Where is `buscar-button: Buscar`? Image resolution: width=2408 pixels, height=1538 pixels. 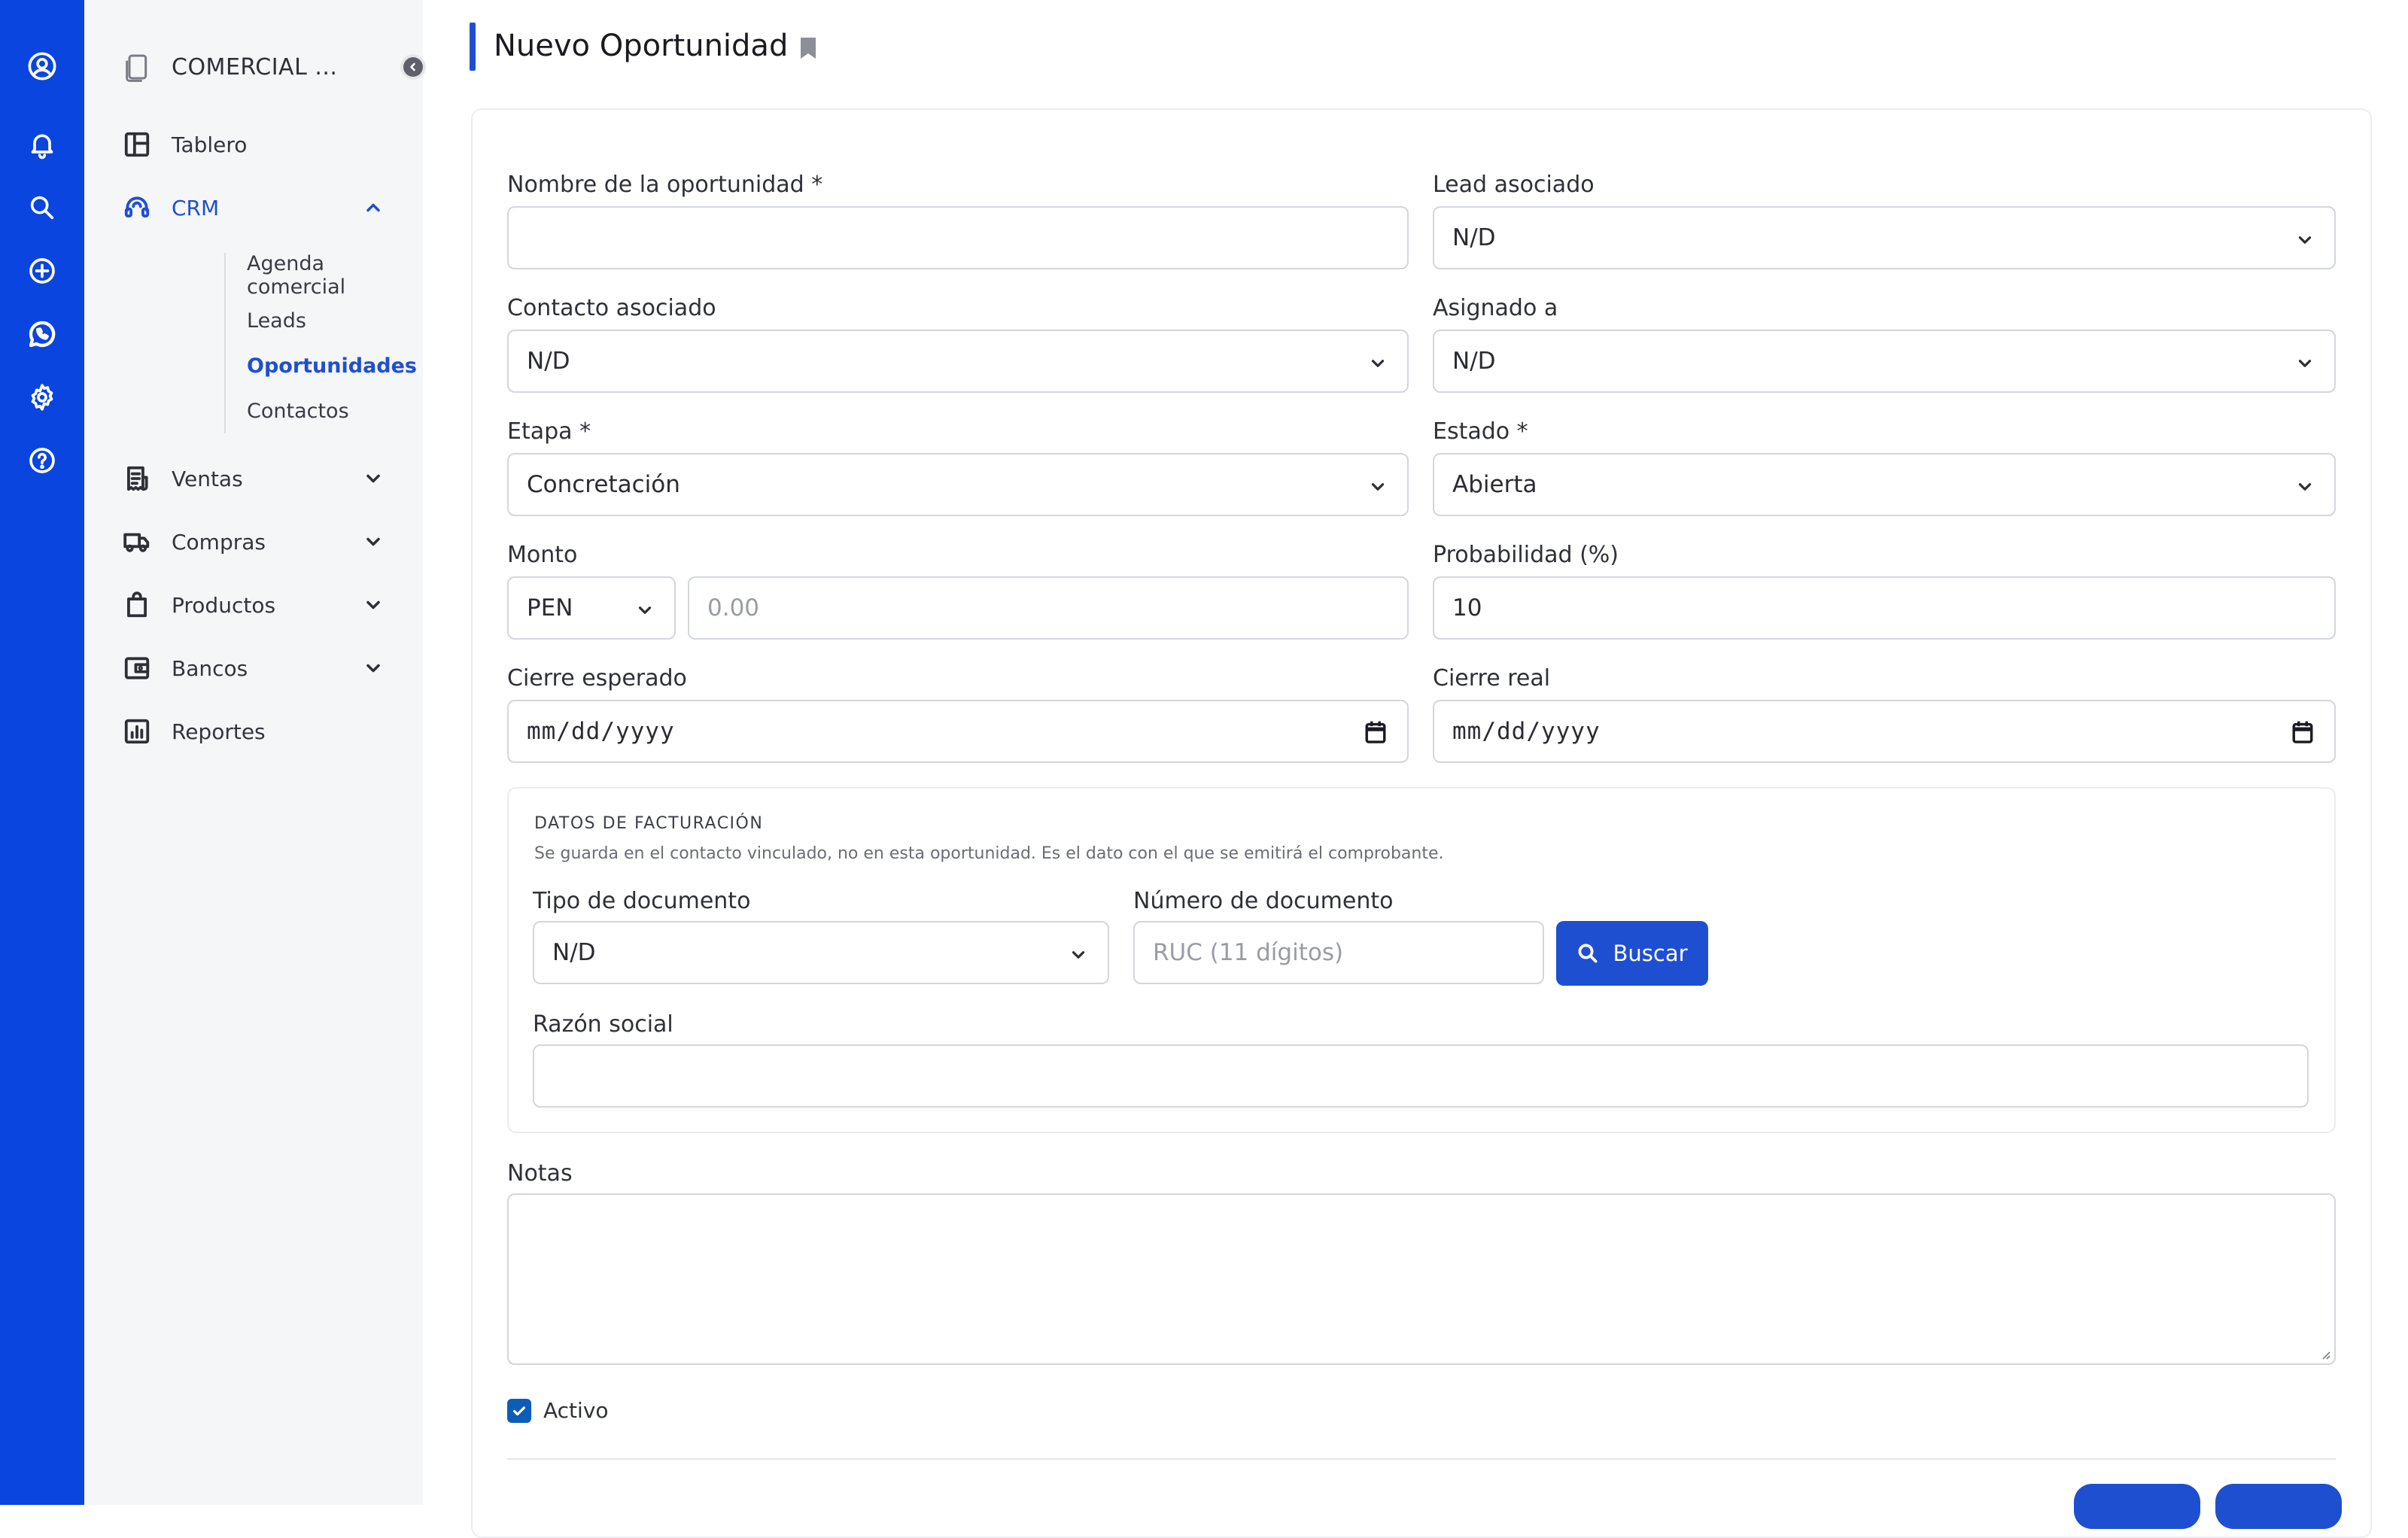 buscar-button: Buscar is located at coordinates (1632, 954).